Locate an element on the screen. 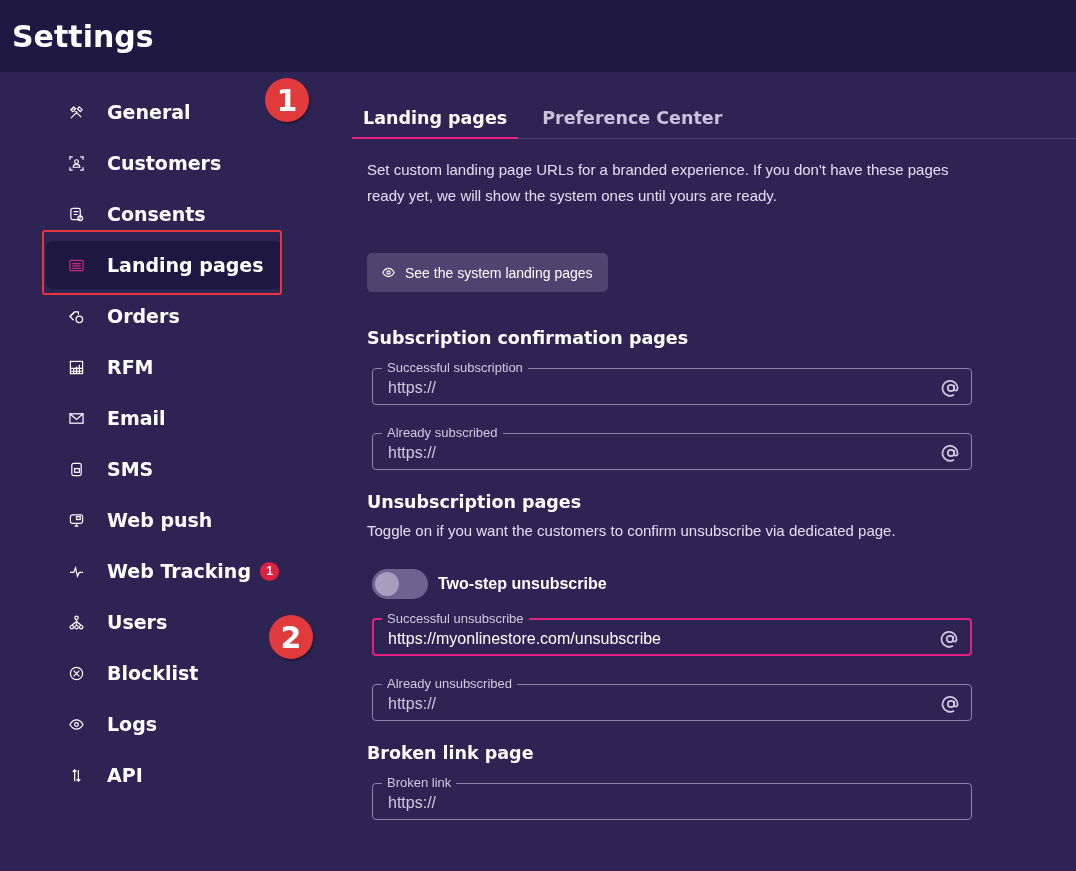 Image resolution: width=1076 pixels, height=871 pixels. url-field: Already subscribed https:// is located at coordinates (672, 447).